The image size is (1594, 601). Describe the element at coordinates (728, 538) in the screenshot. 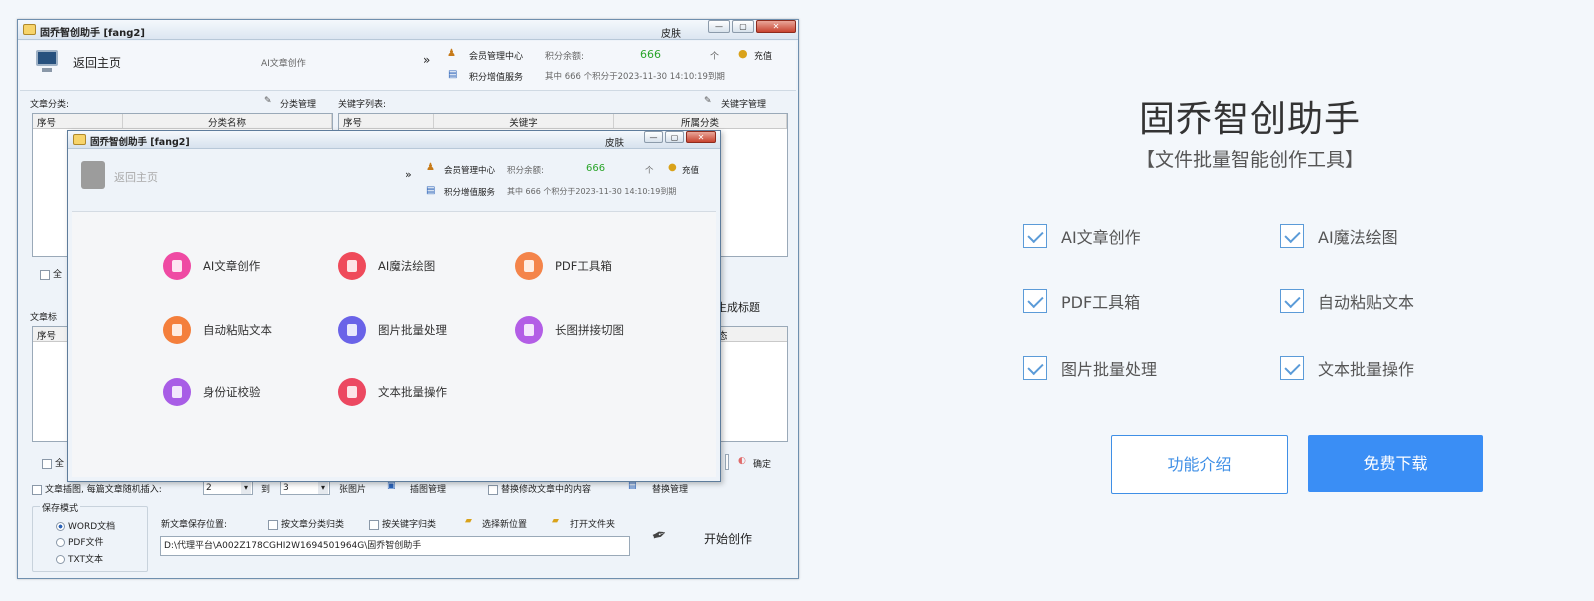

I see `start-create-button: 开始创作` at that location.